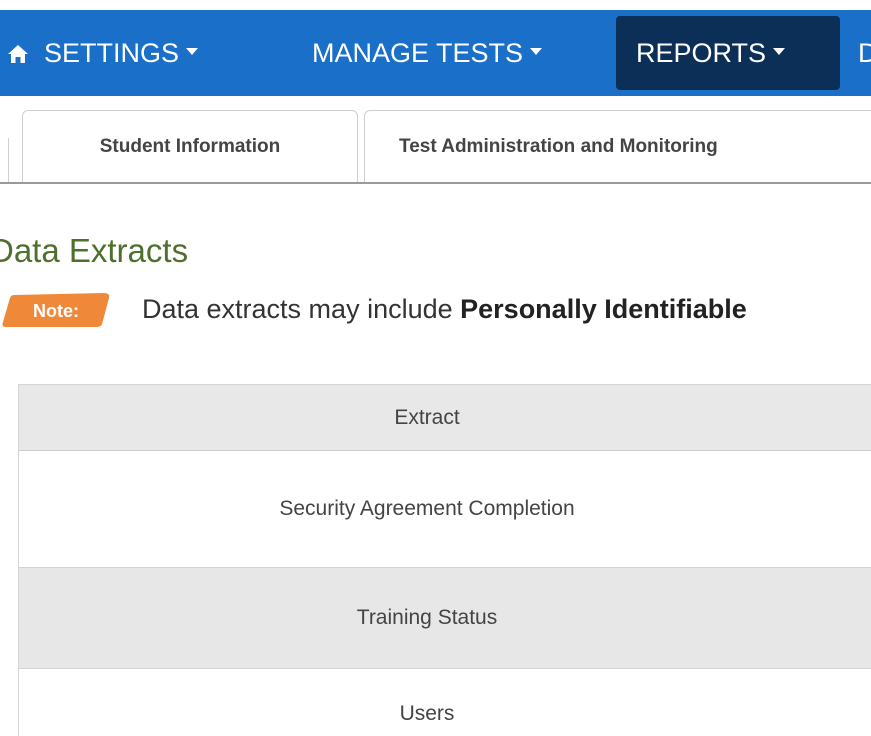 Image resolution: width=871 pixels, height=736 pixels. What do you see at coordinates (603, 309) in the screenshot?
I see `note-text-bold: Personally Identifiable` at bounding box center [603, 309].